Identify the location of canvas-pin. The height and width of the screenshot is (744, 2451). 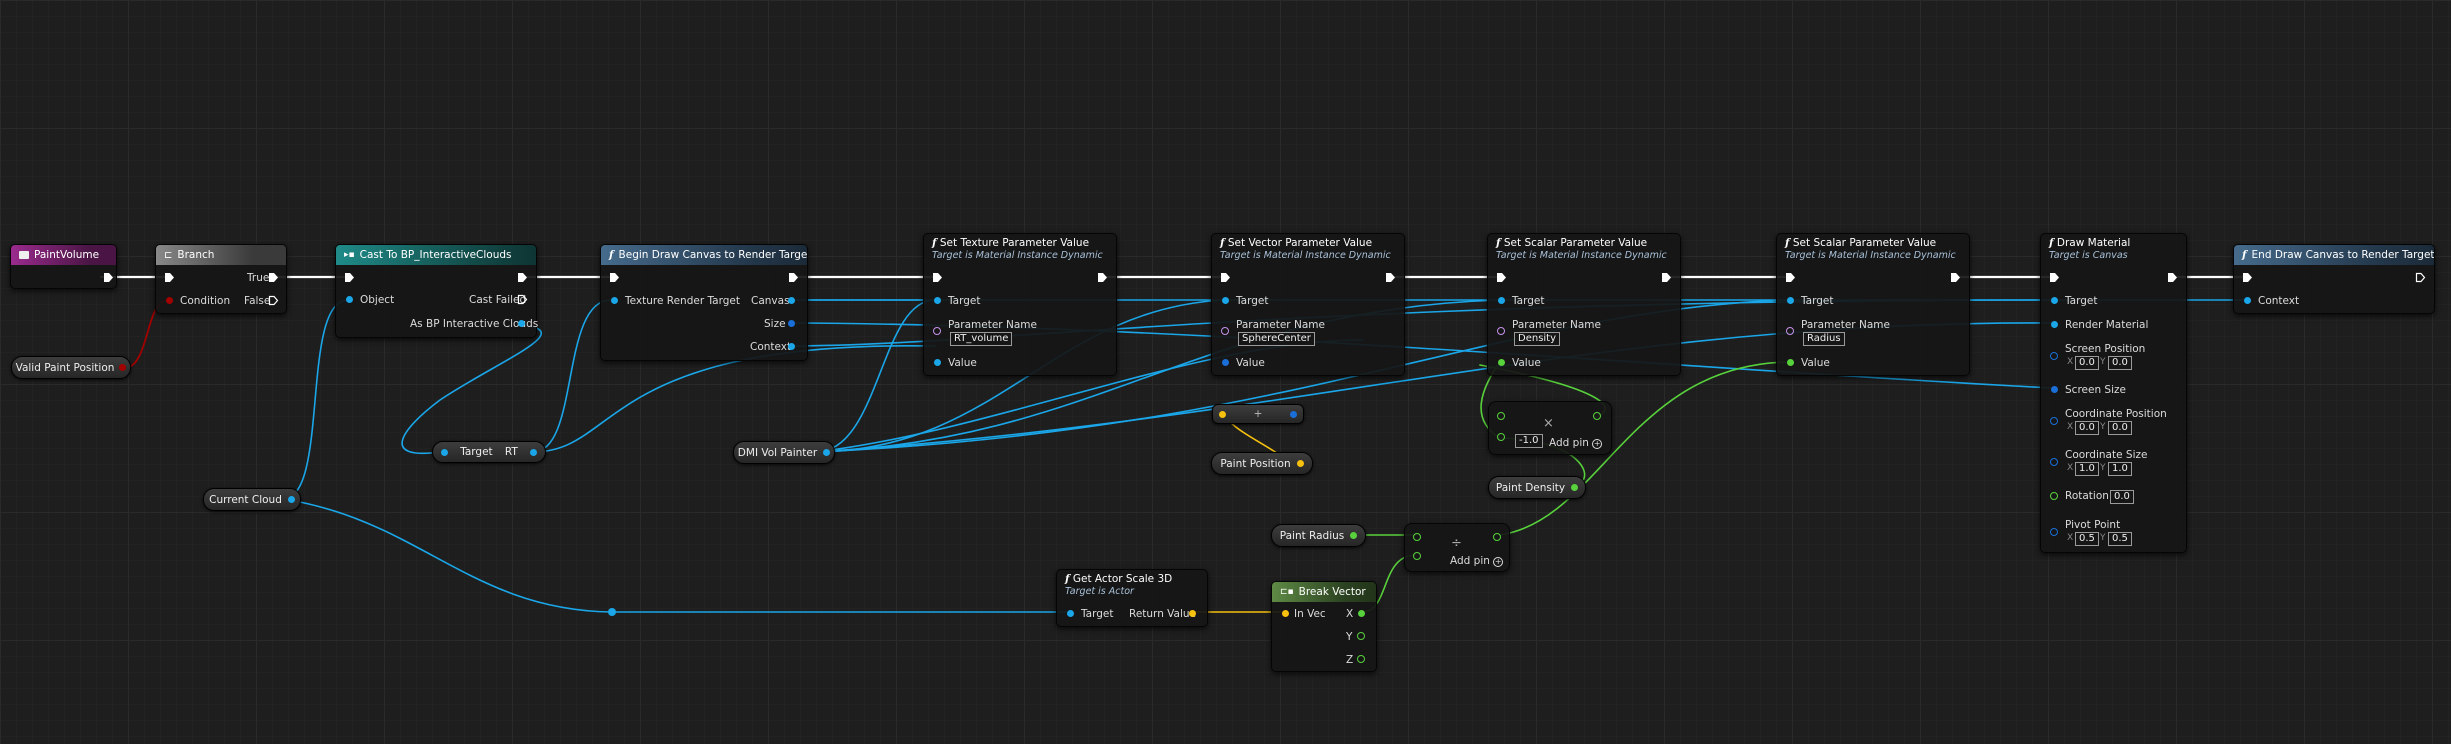
(791, 300).